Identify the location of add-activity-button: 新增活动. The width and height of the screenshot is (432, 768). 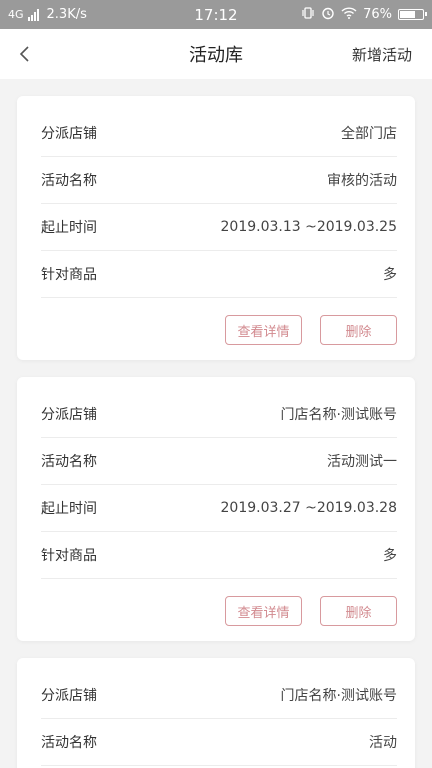
(382, 54).